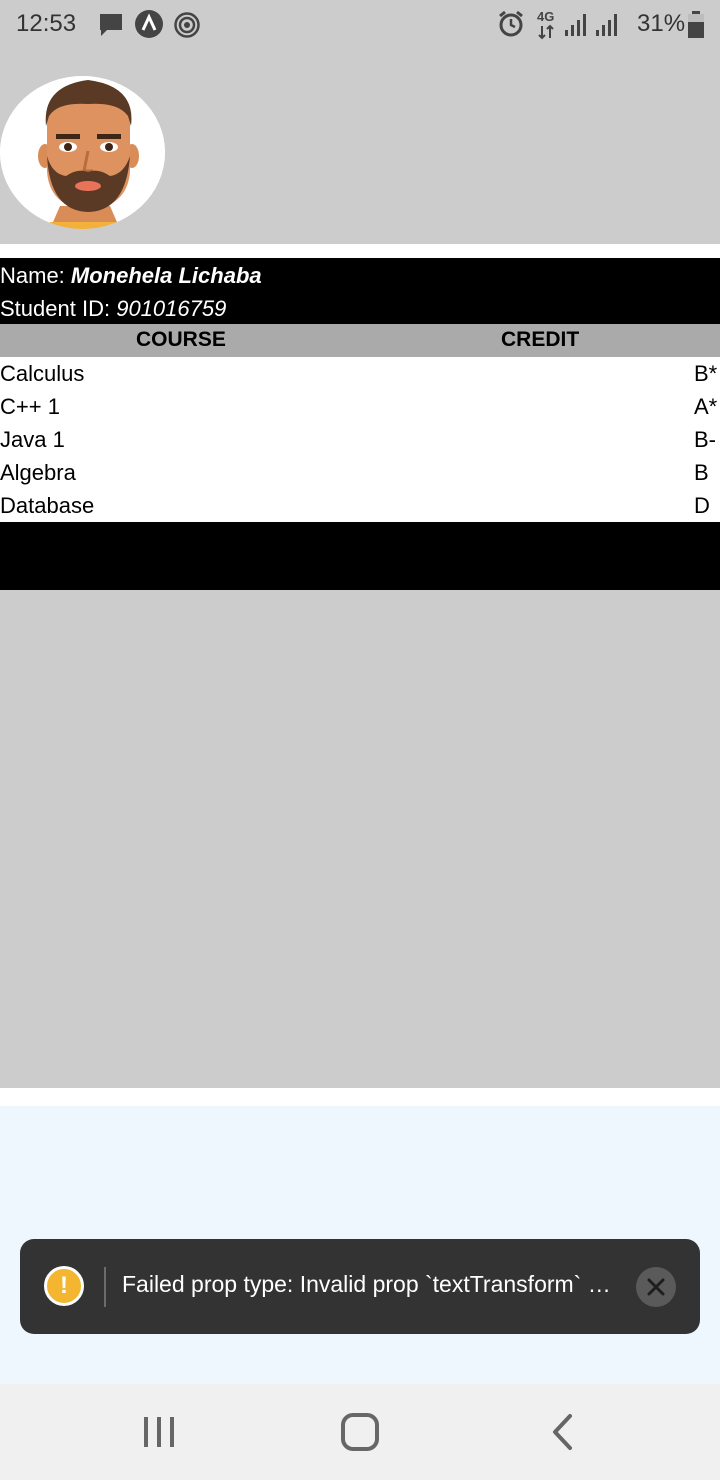 This screenshot has width=720, height=1480. I want to click on table-row: Database D, so click(360, 505).